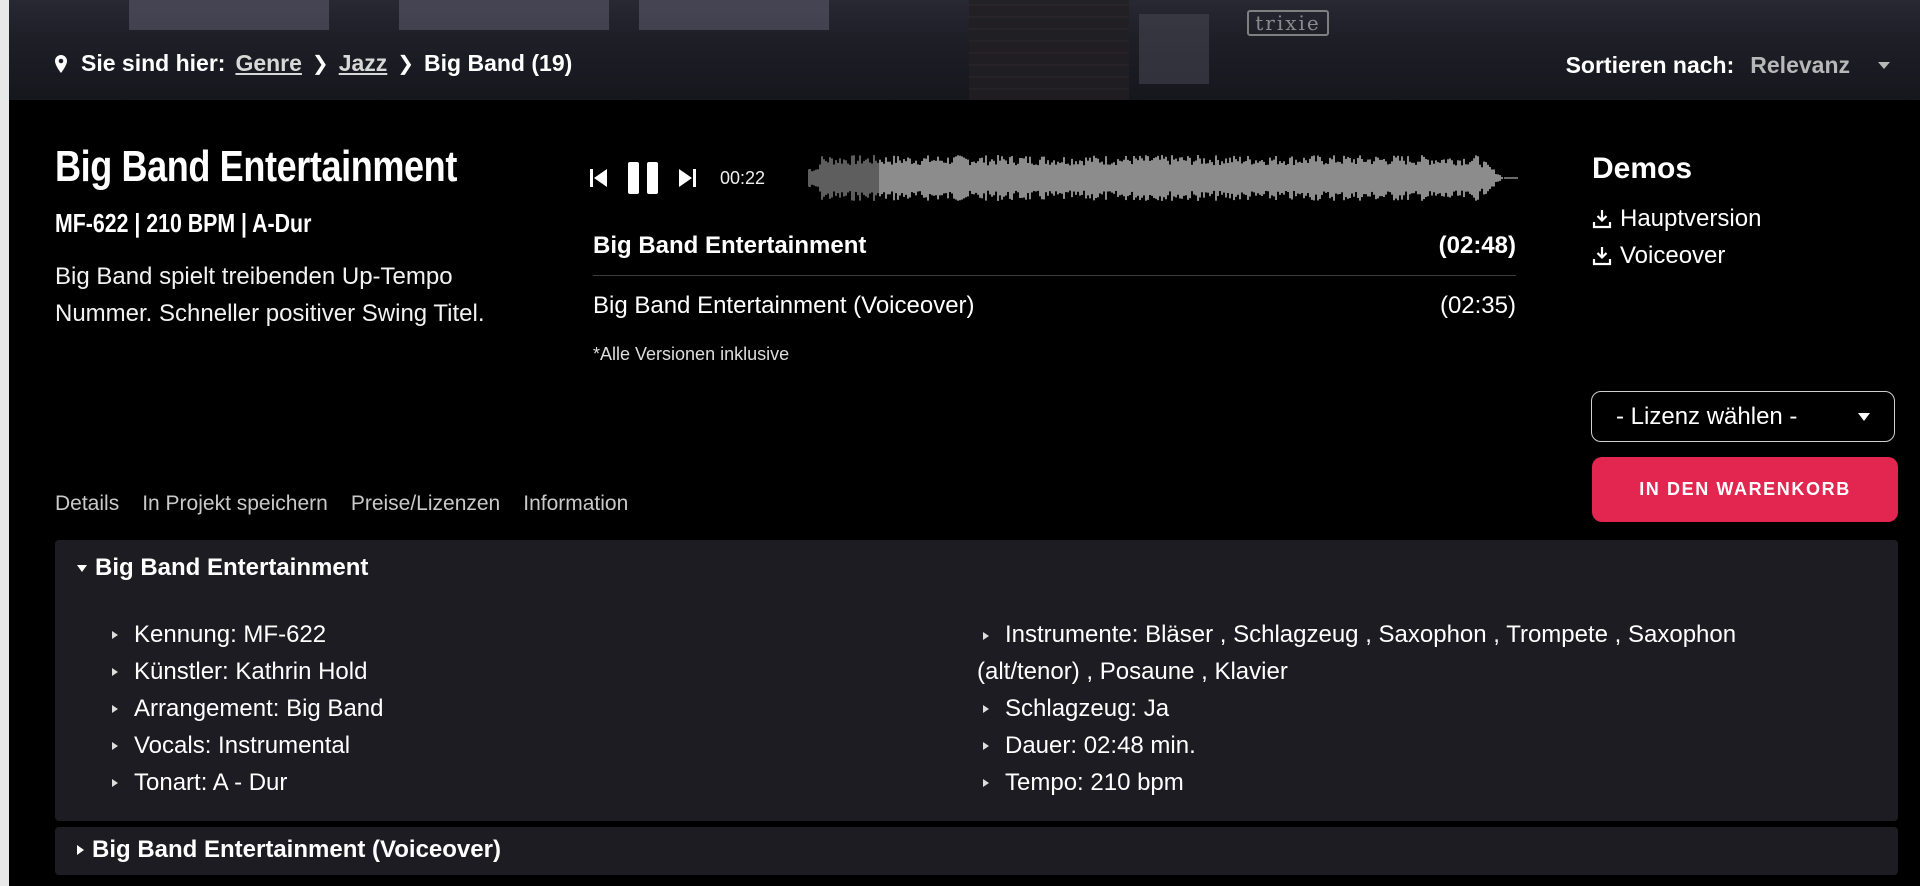 The image size is (1920, 886). I want to click on next-track-button, so click(687, 178).